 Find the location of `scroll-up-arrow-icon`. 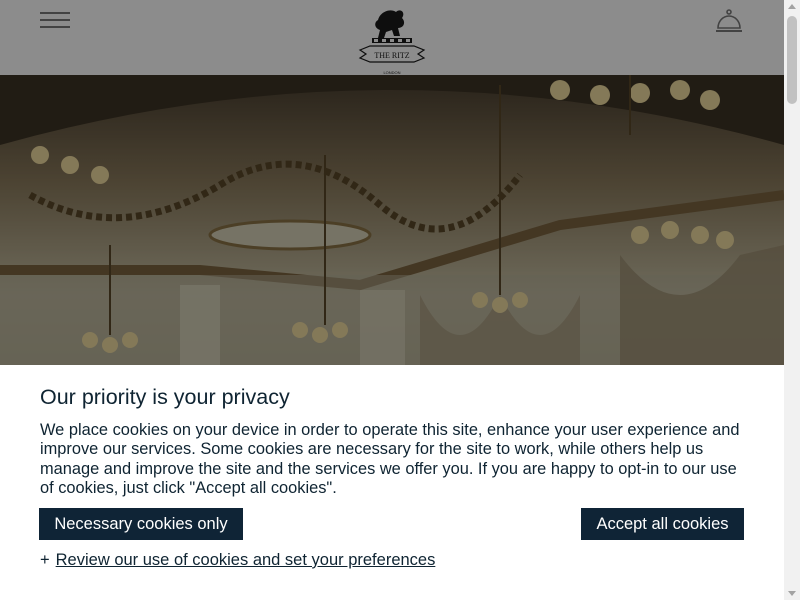

scroll-up-arrow-icon is located at coordinates (792, 6).